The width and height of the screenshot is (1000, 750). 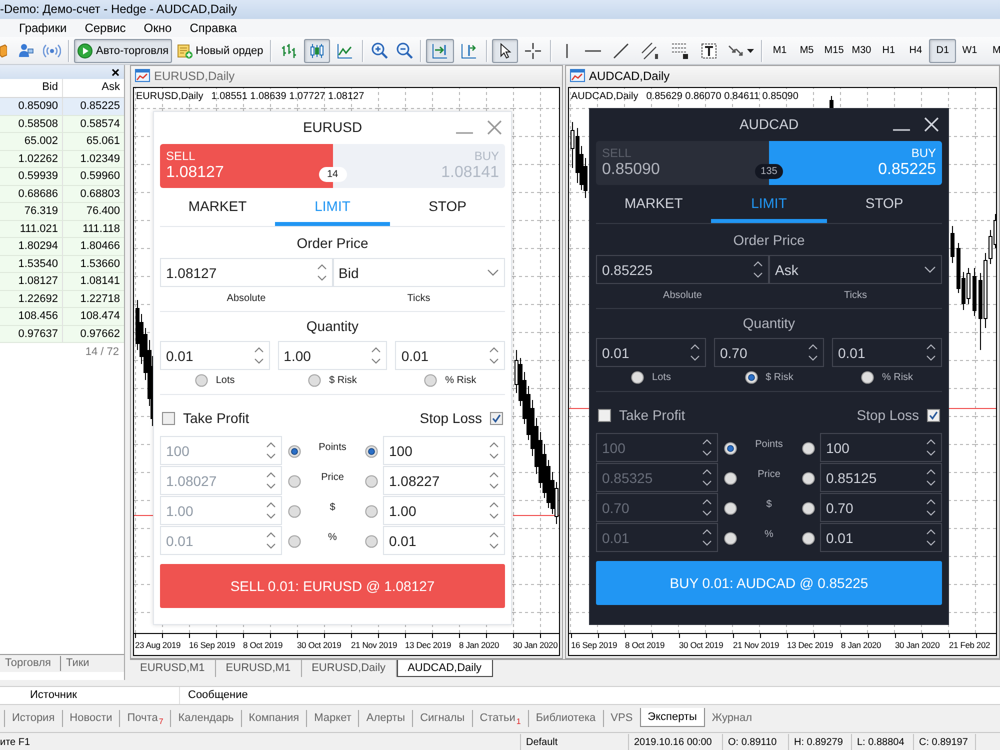 What do you see at coordinates (440, 50) in the screenshot?
I see `auto-scroll-button` at bounding box center [440, 50].